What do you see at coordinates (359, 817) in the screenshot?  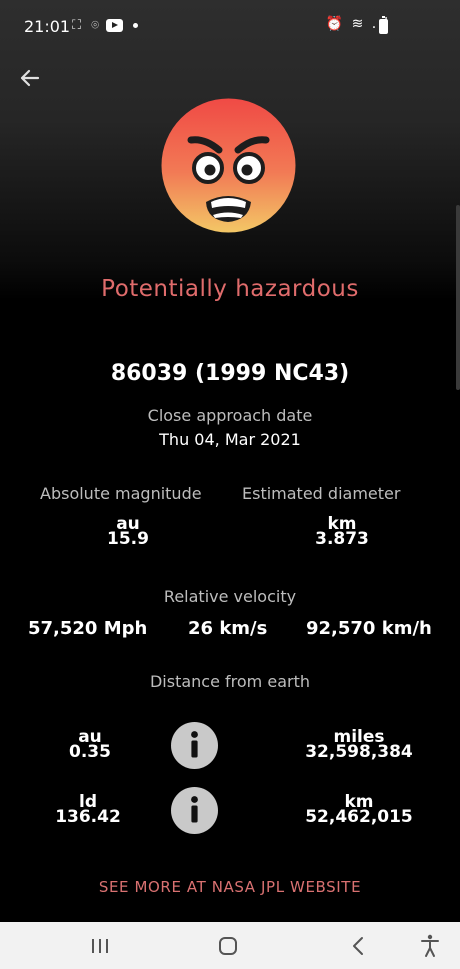 I see `distance-km-value: 52,462,015` at bounding box center [359, 817].